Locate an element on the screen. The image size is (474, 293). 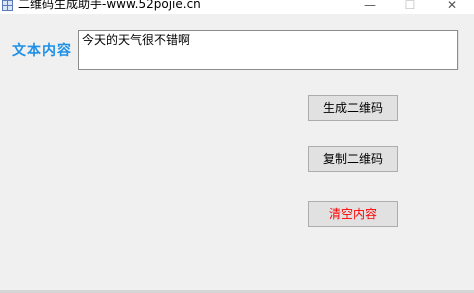
content-scrollbar is located at coordinates (465, 50).